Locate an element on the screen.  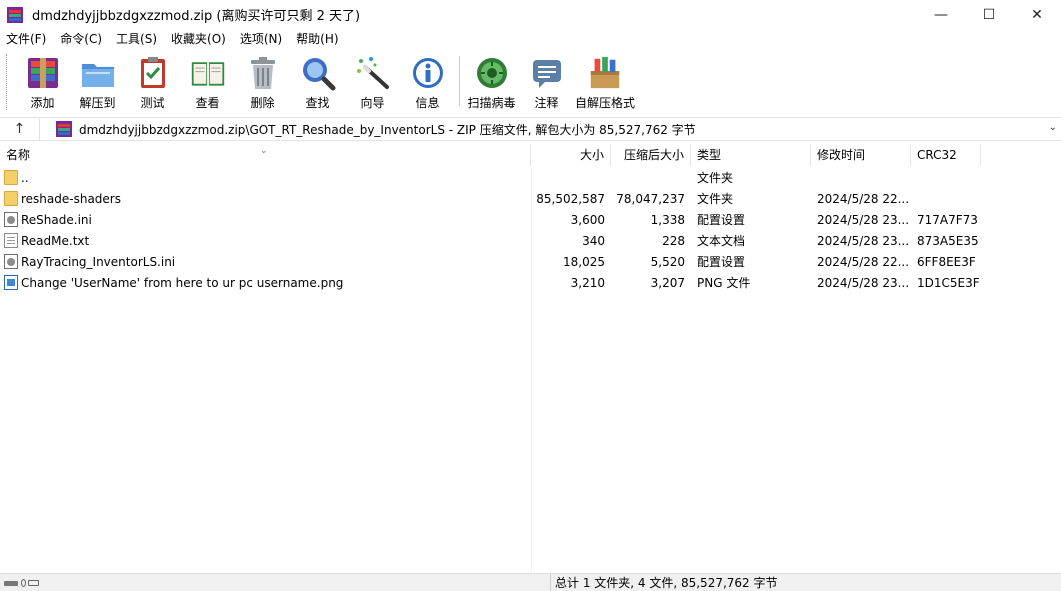
virus-scan-label: 扫描病毒 is located at coordinates (491, 103).